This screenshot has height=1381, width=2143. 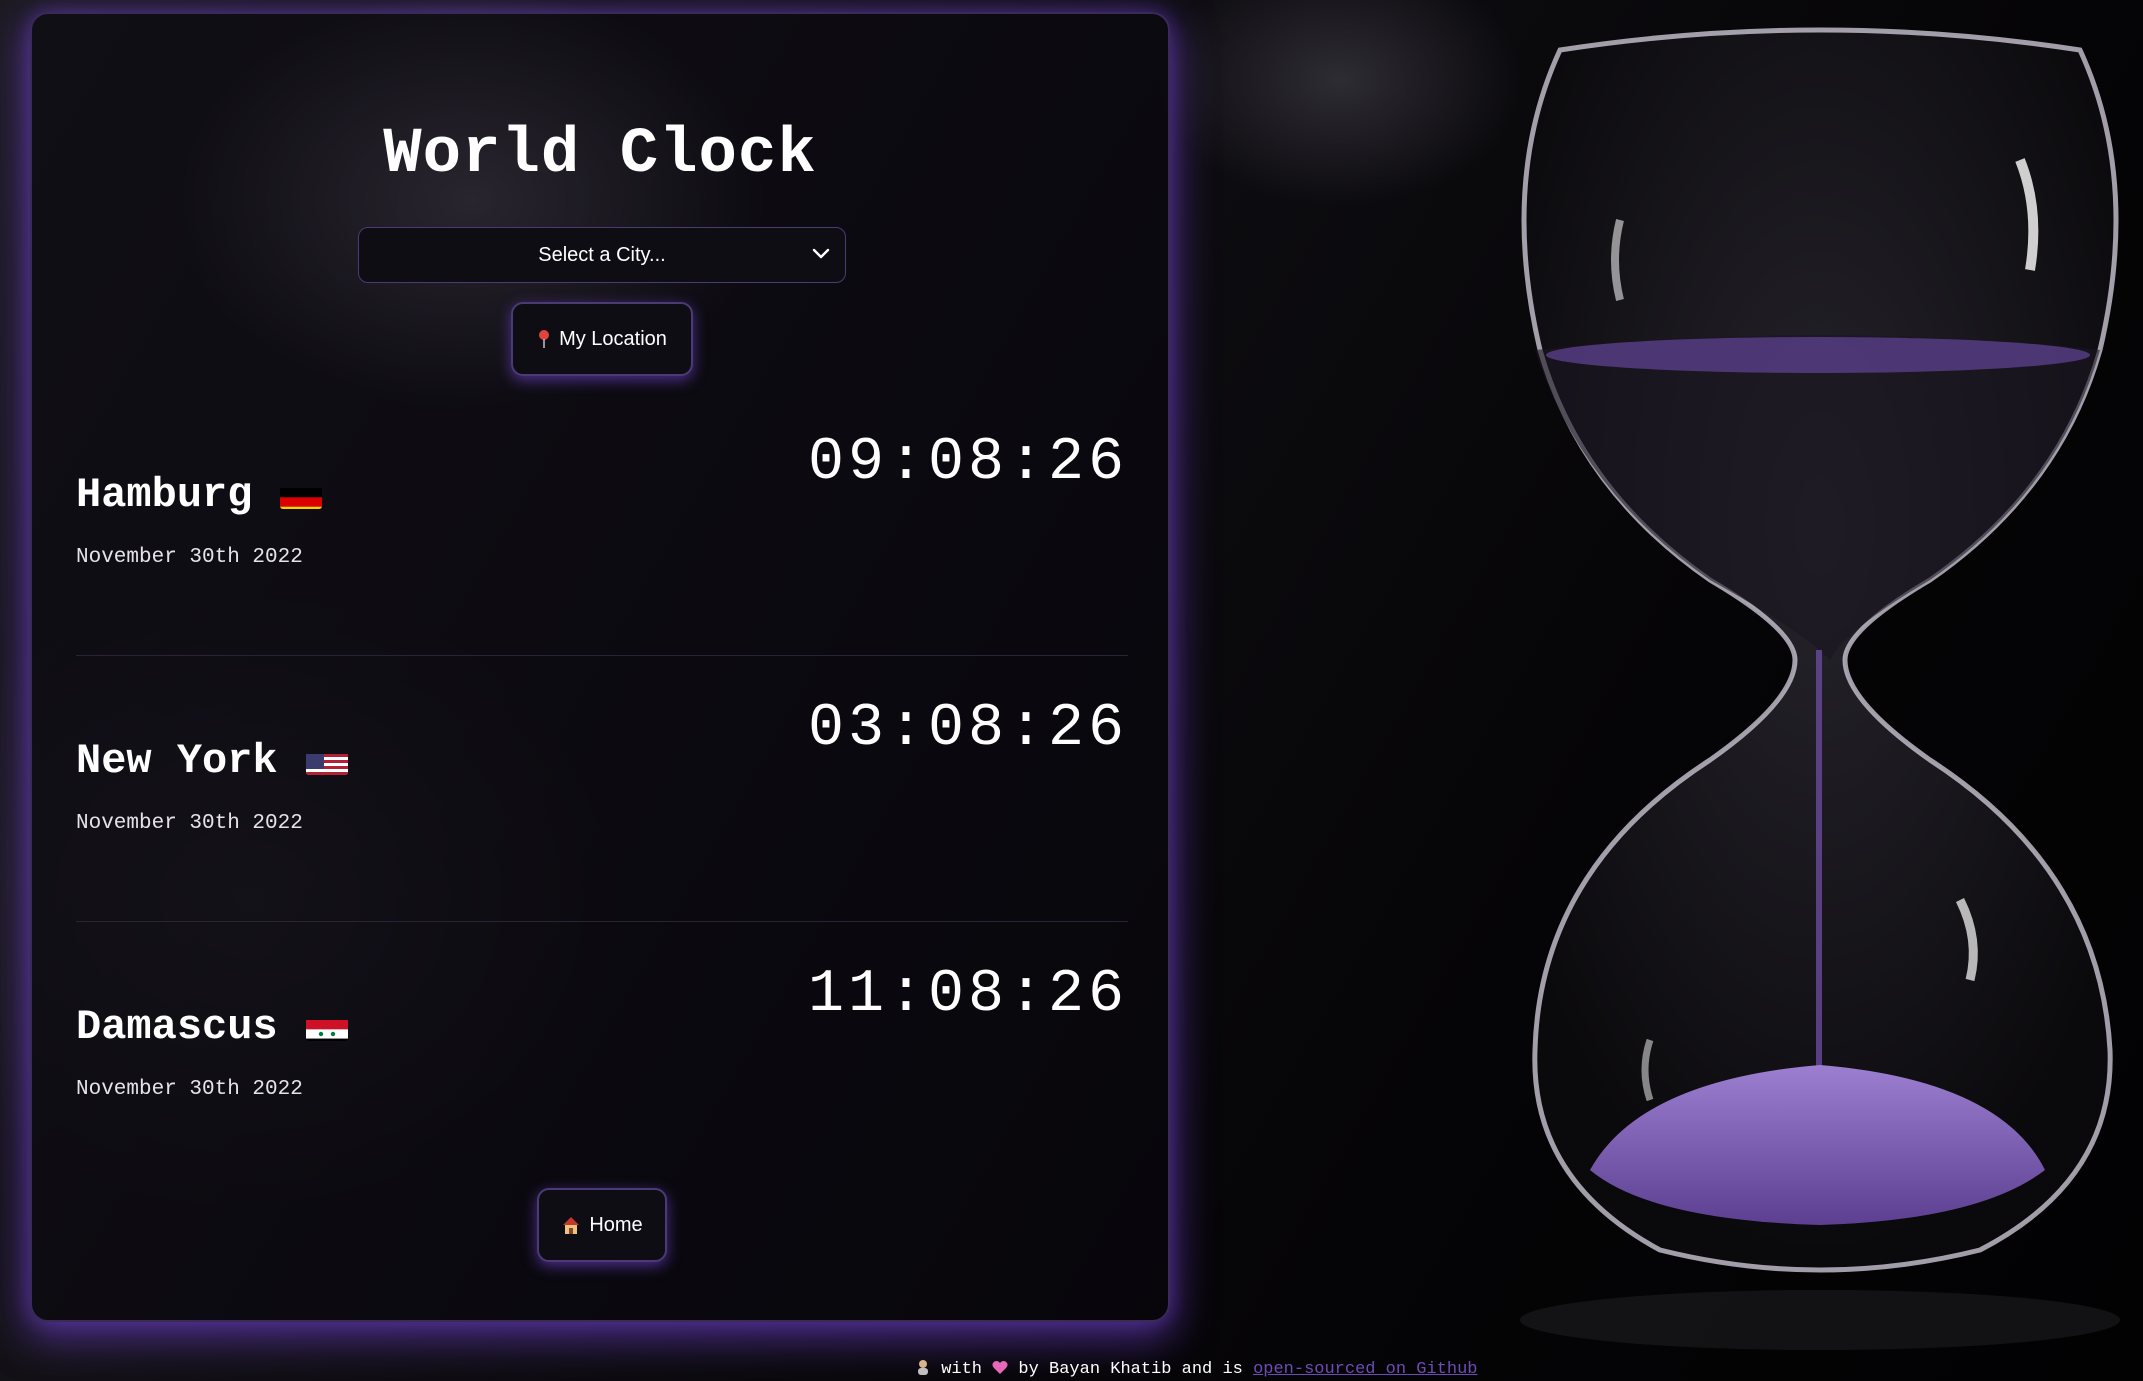 What do you see at coordinates (602, 1054) in the screenshot?
I see `city-row-damascus: Damascus November 30th 2022 11:08:26` at bounding box center [602, 1054].